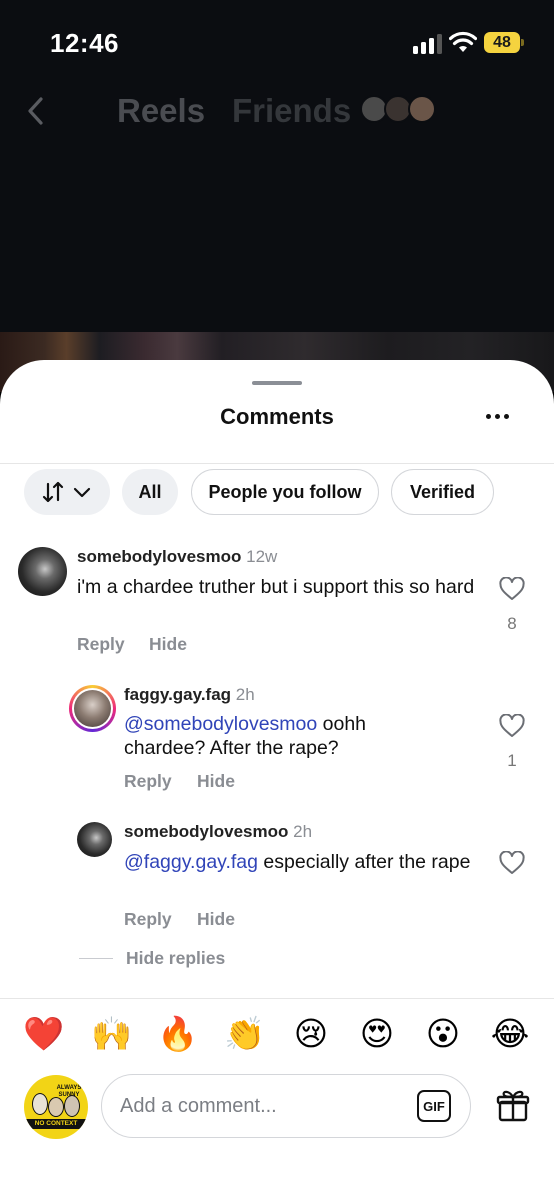  What do you see at coordinates (161, 111) in the screenshot?
I see `tab-reels: Reels` at bounding box center [161, 111].